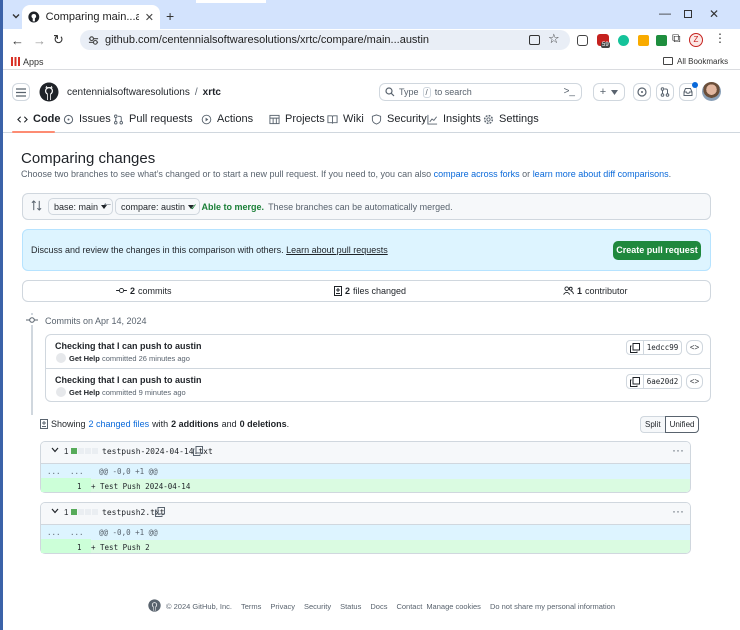 The width and height of the screenshot is (740, 630). What do you see at coordinates (170, 16) in the screenshot?
I see `new-tab-button: +` at bounding box center [170, 16].